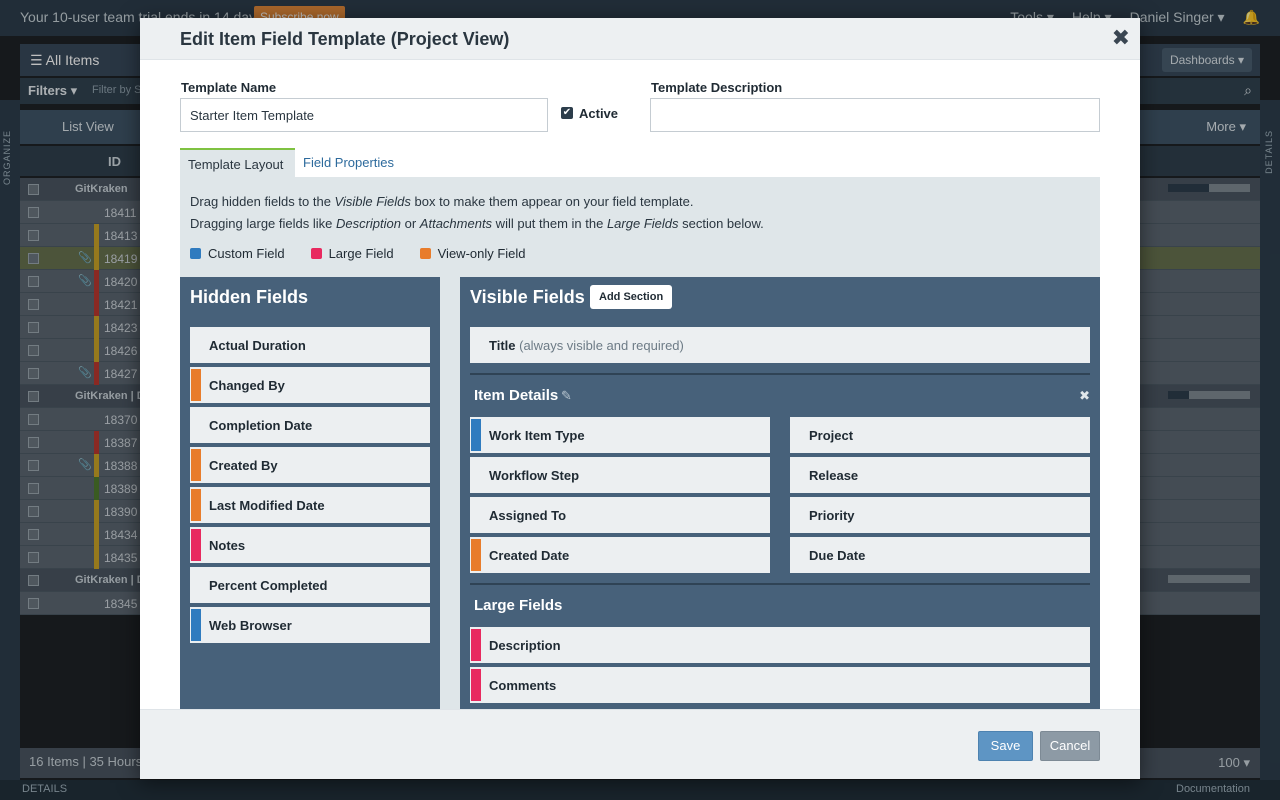  What do you see at coordinates (227, 545) in the screenshot?
I see `field-label: Notes` at bounding box center [227, 545].